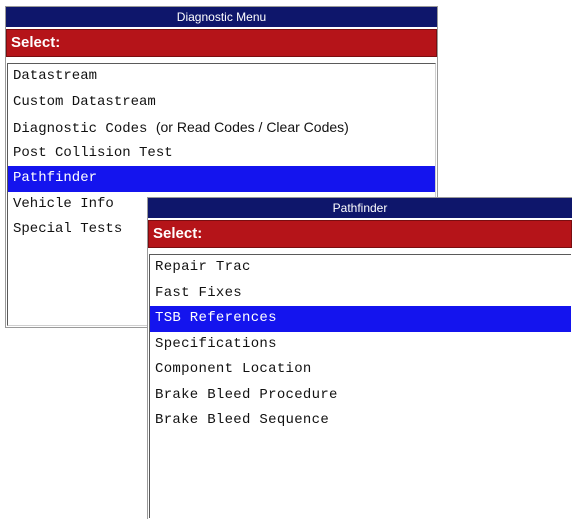 This screenshot has width=572, height=519. What do you see at coordinates (80, 129) in the screenshot?
I see `menu-item-label: Diagnostic Codes` at bounding box center [80, 129].